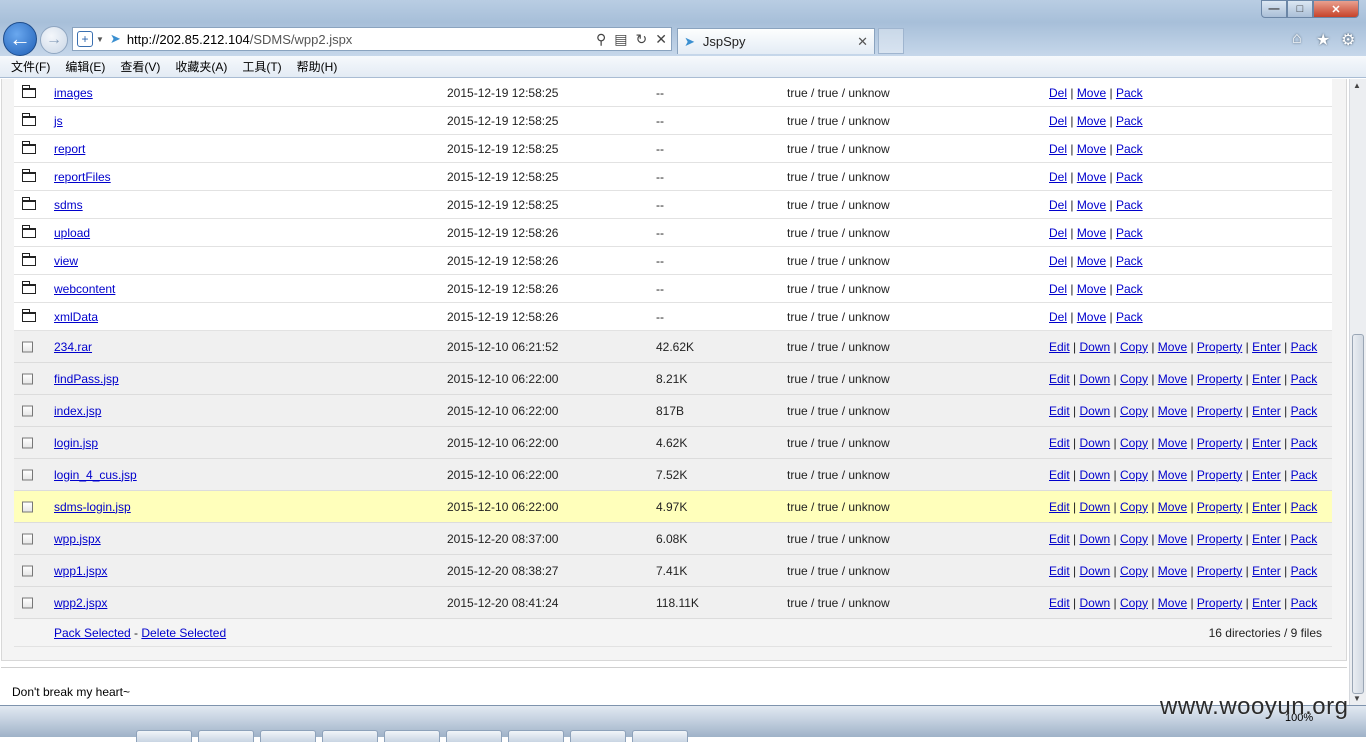  I want to click on stop-icon: ✕, so click(661, 39).